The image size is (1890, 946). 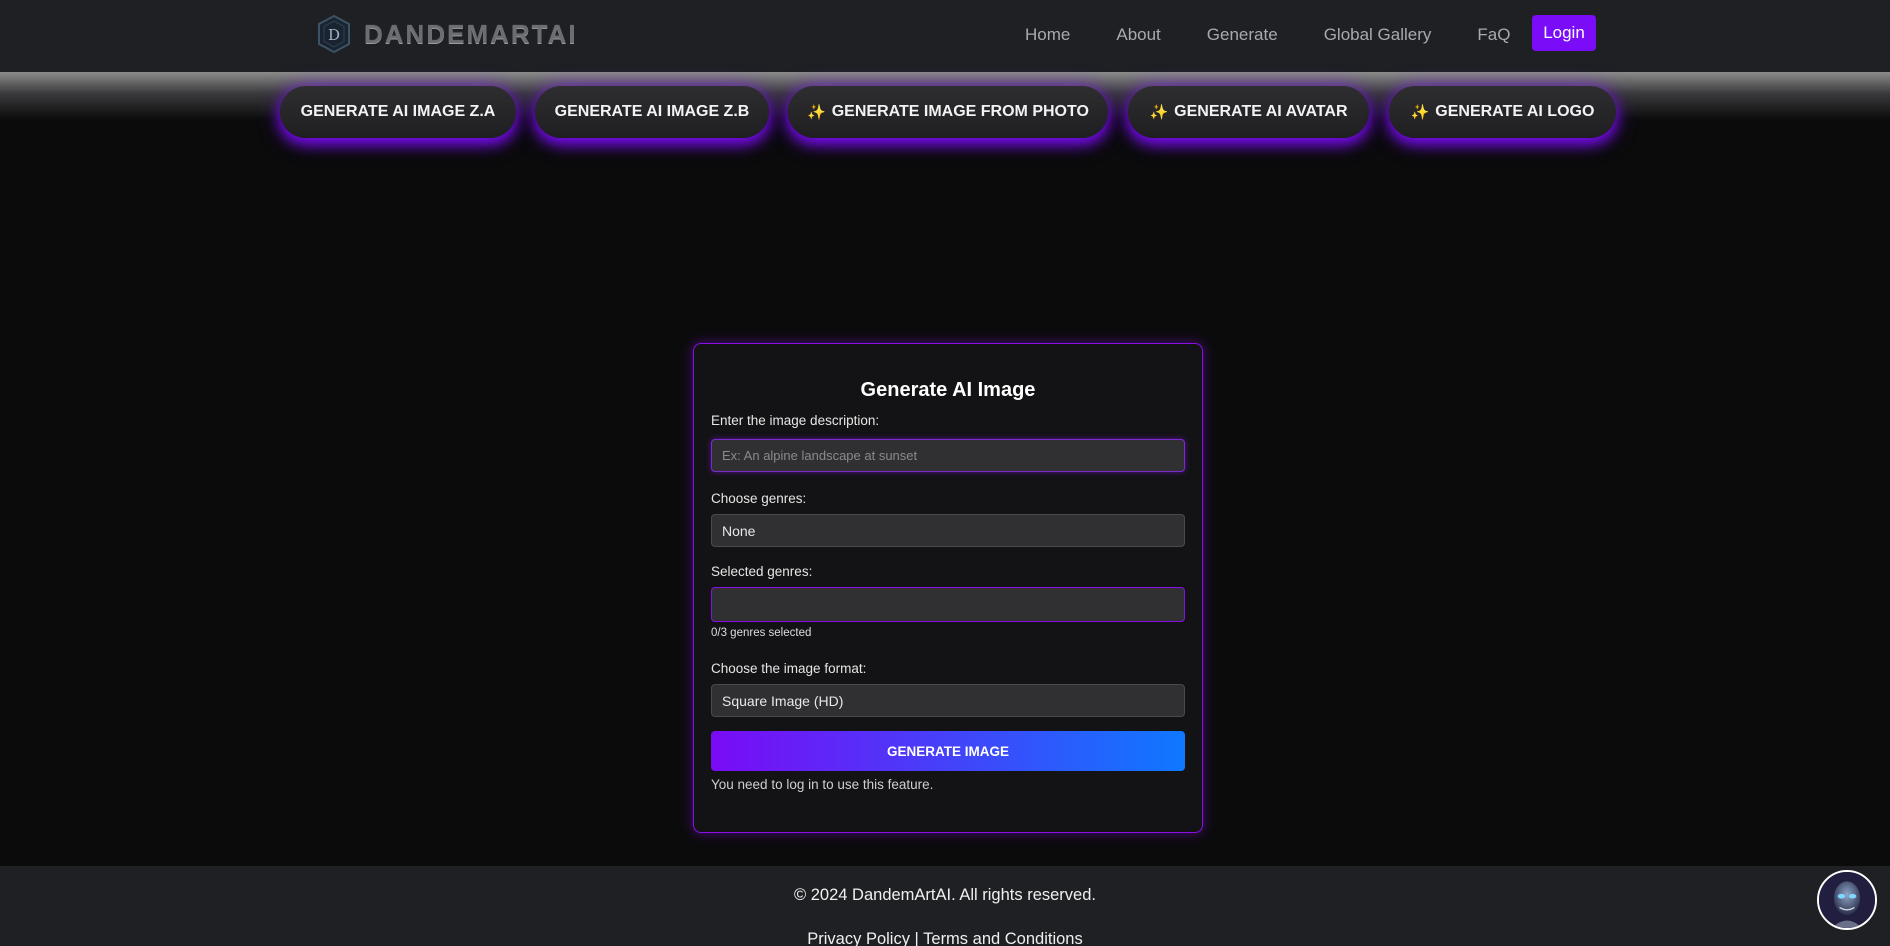 I want to click on copyright-text: © 2024 DandemArtAI. All rights reserved., so click(x=945, y=895).